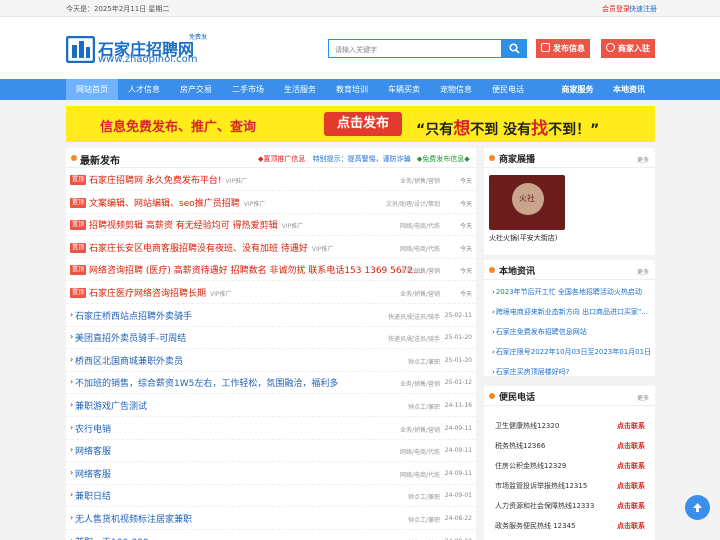 The image size is (720, 540). I want to click on top-bar: 今天是：2025年2月11日 星期二 会员登录 快速注册, so click(360, 8).